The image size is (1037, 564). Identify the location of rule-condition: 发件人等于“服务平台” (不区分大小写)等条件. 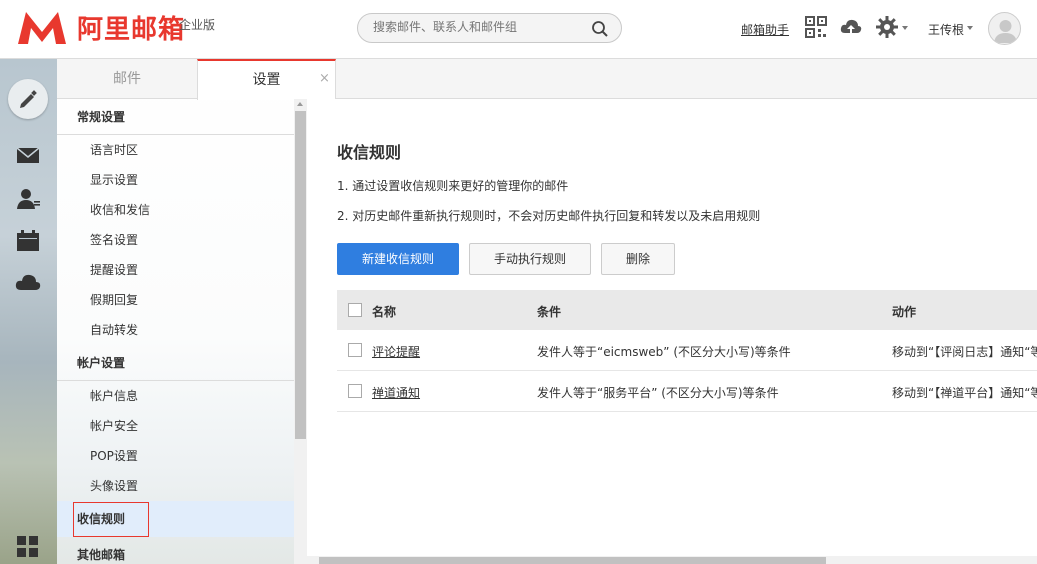
(658, 393).